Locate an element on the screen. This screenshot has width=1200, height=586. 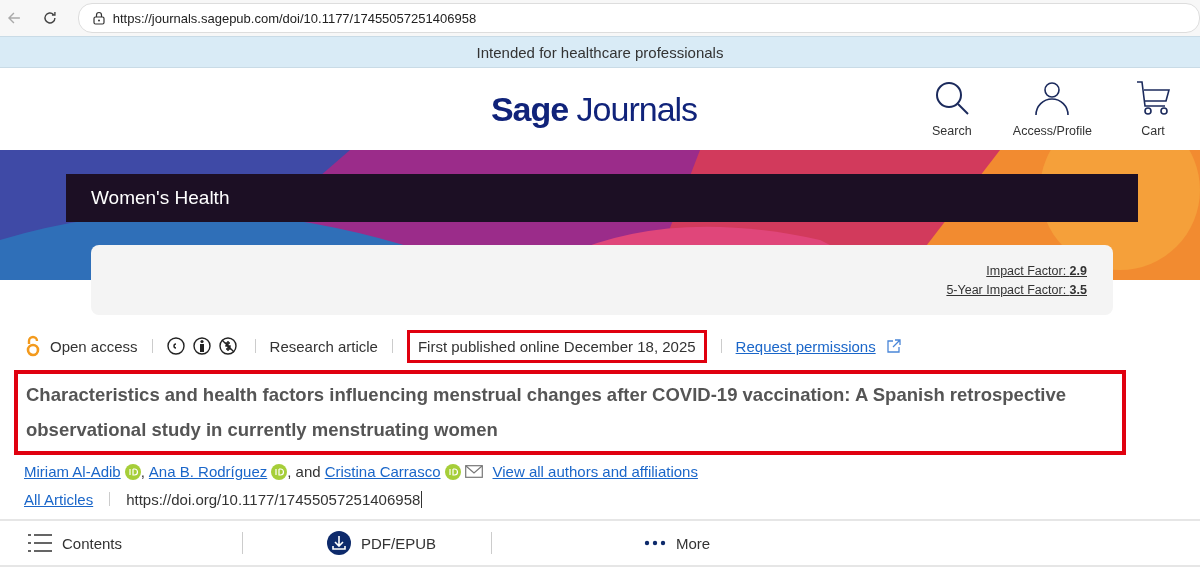
reload-icon is located at coordinates (49, 18).